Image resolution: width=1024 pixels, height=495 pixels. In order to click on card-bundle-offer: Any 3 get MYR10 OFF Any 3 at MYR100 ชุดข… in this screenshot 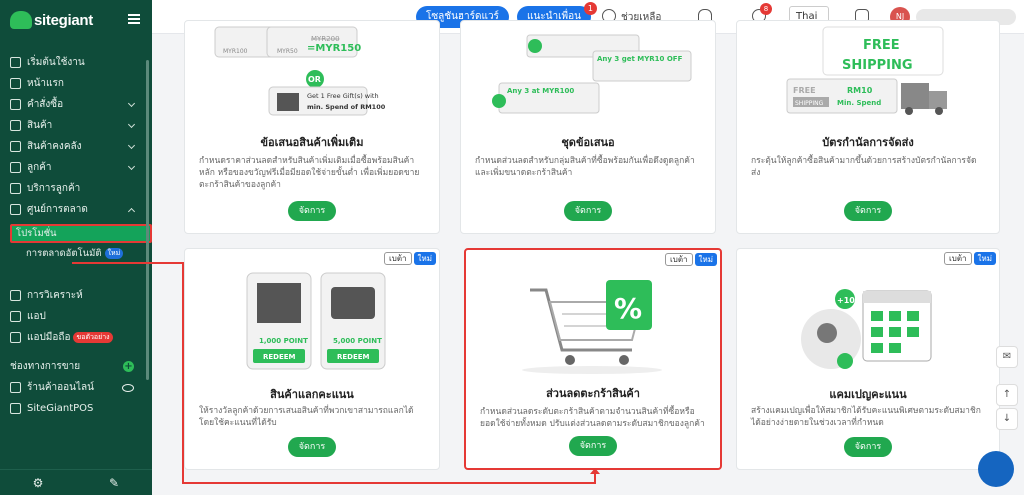, I will do `click(588, 127)`.